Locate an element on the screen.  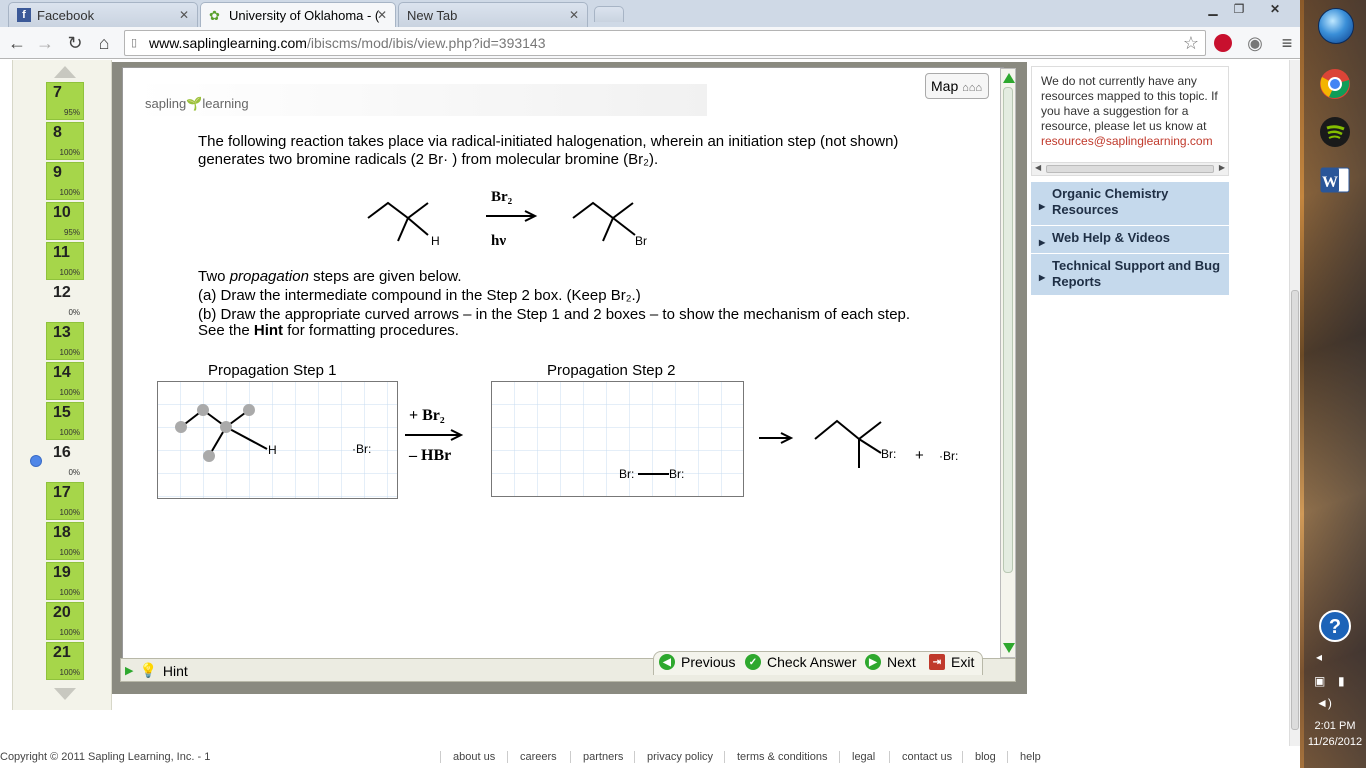
svg-text: W is located at coordinates (1330, 182).